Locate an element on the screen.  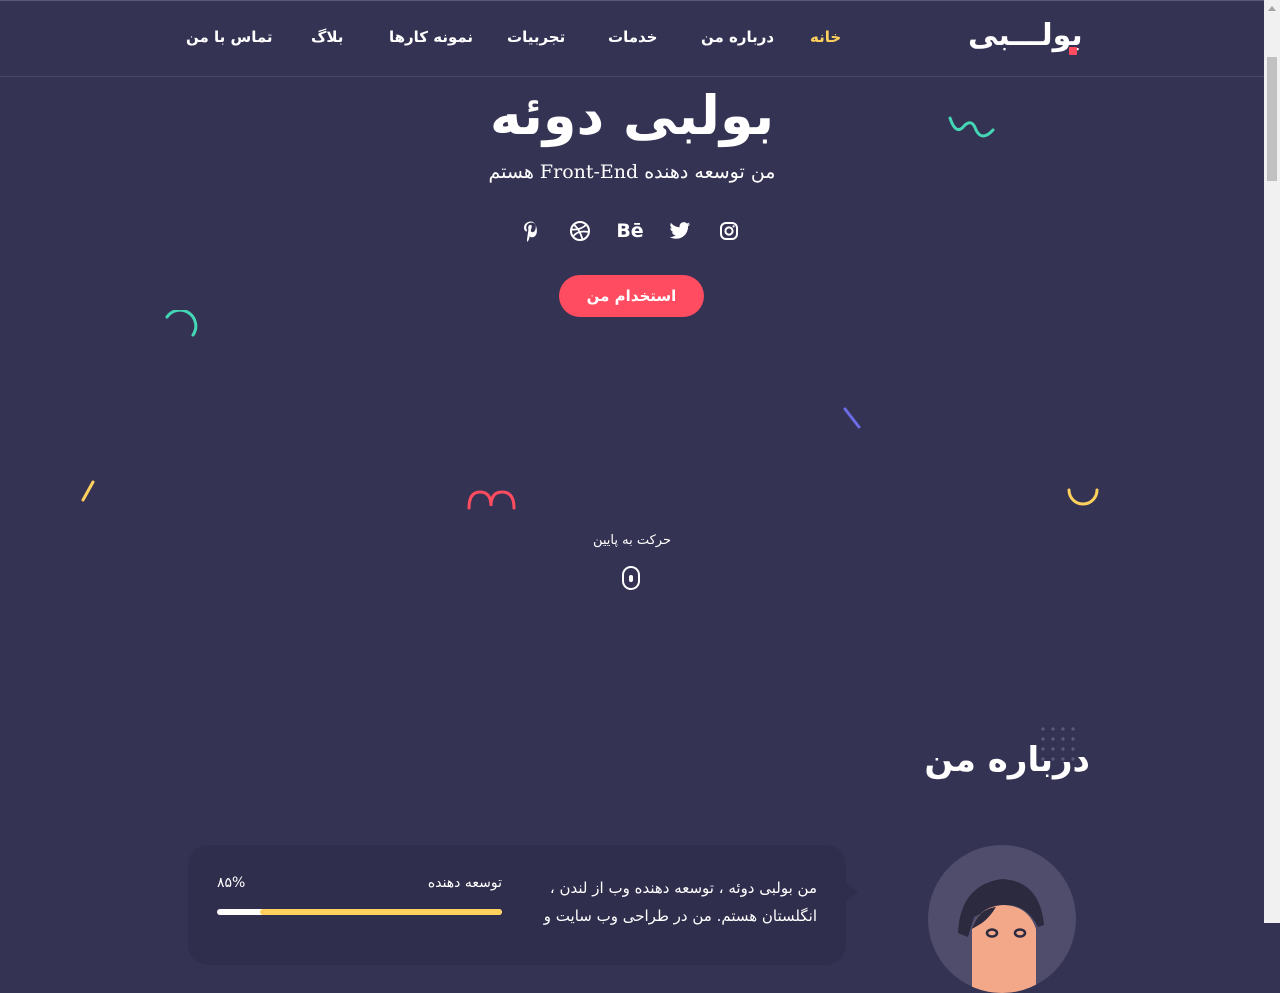
dribbble-icon is located at coordinates (580, 231).